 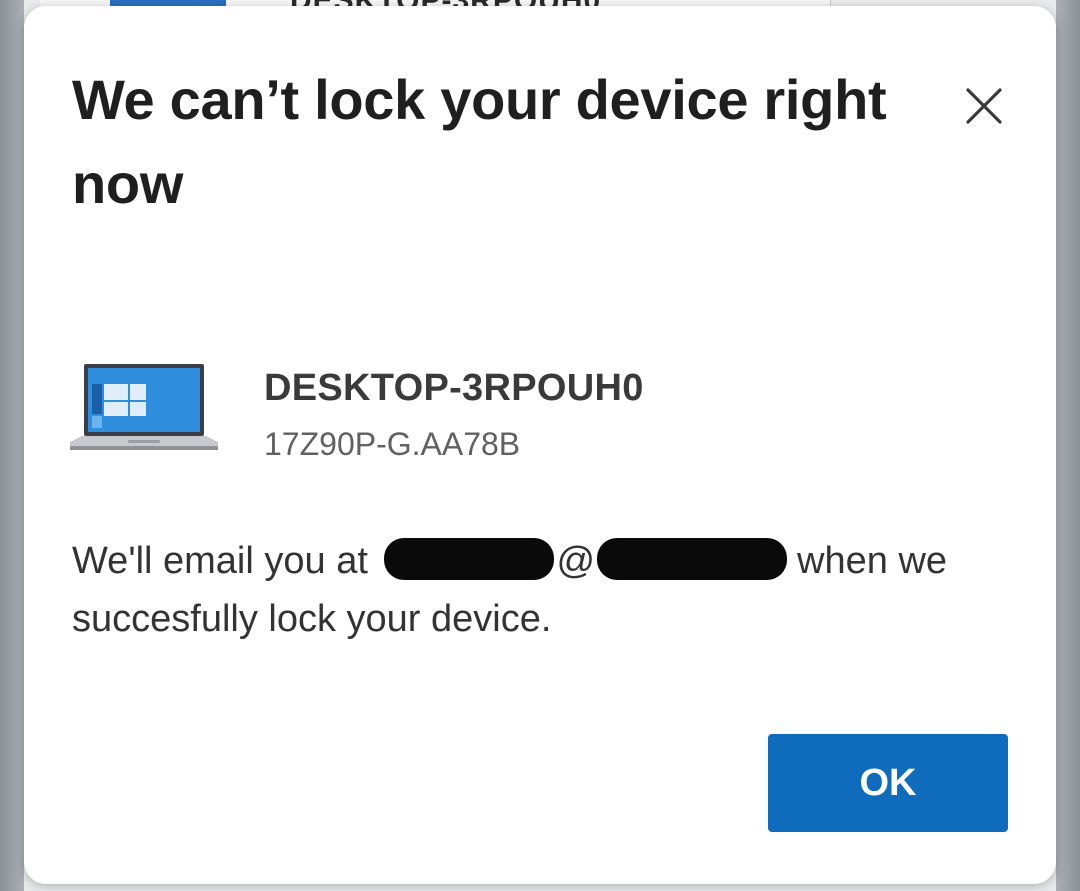 I want to click on device-name: DESKTOP-3RPOUH0, so click(x=454, y=388).